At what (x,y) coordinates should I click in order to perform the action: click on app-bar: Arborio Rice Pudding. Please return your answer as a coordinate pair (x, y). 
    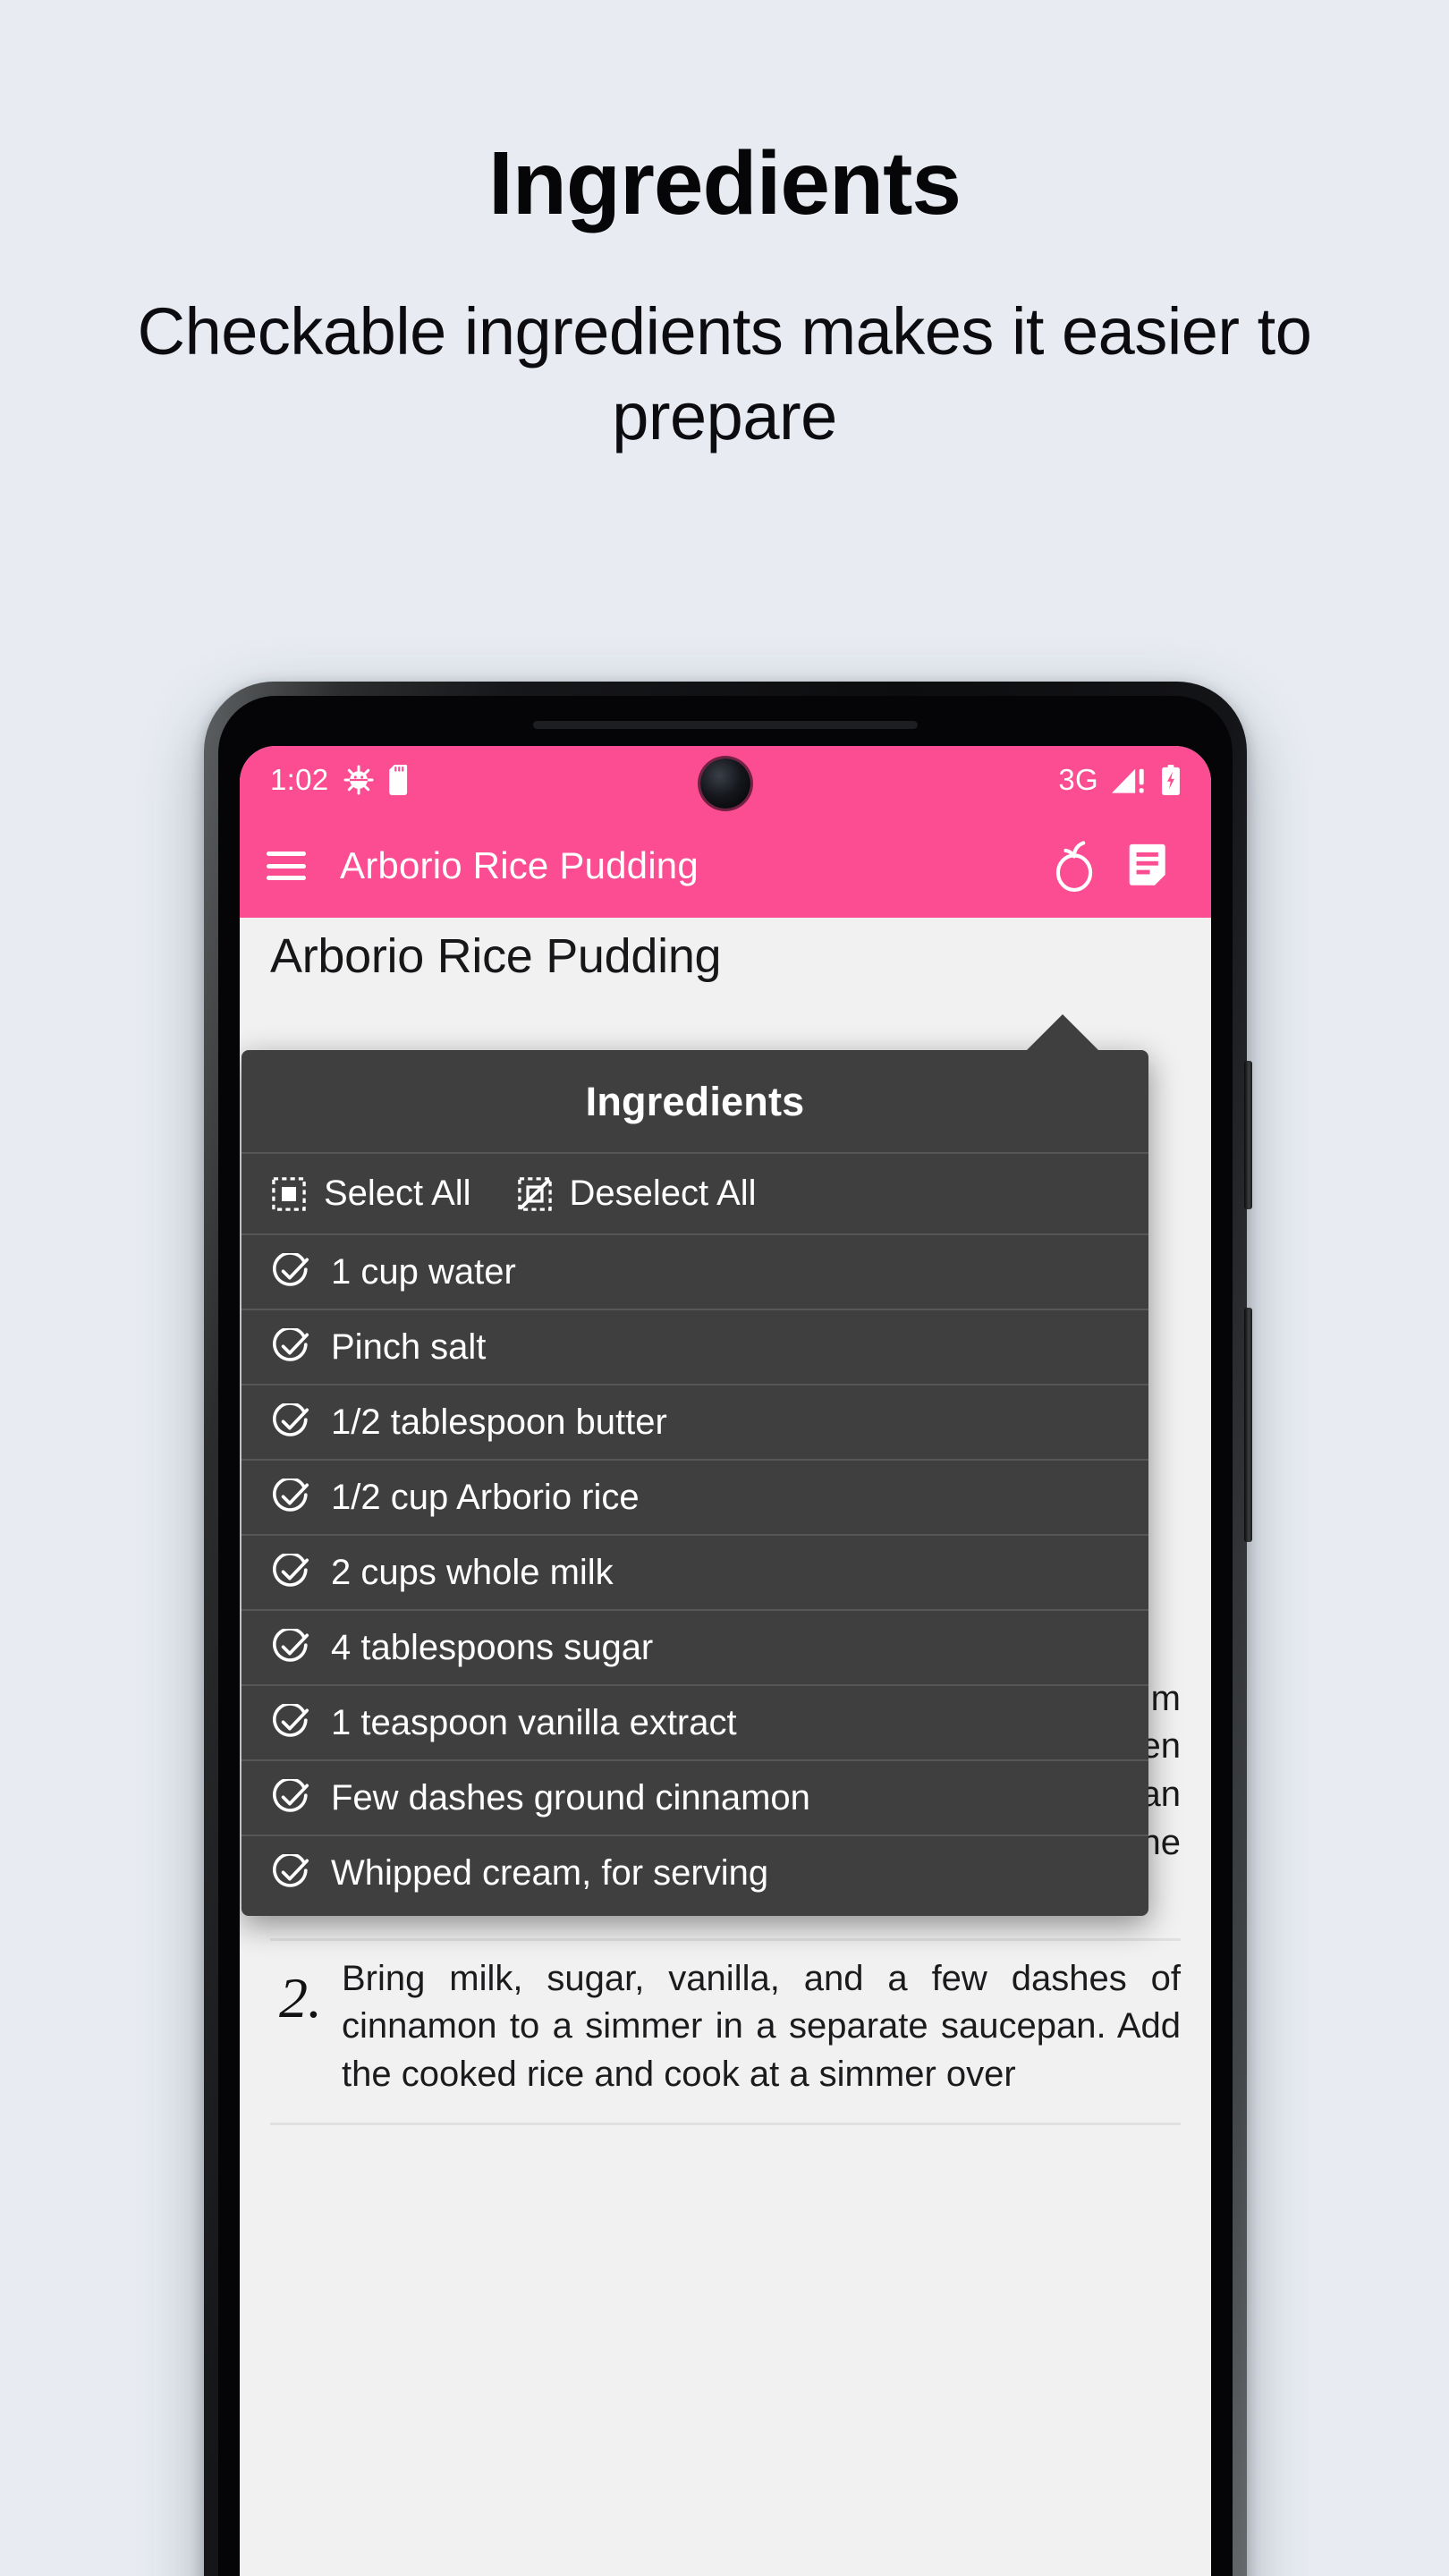
    Looking at the image, I should click on (725, 866).